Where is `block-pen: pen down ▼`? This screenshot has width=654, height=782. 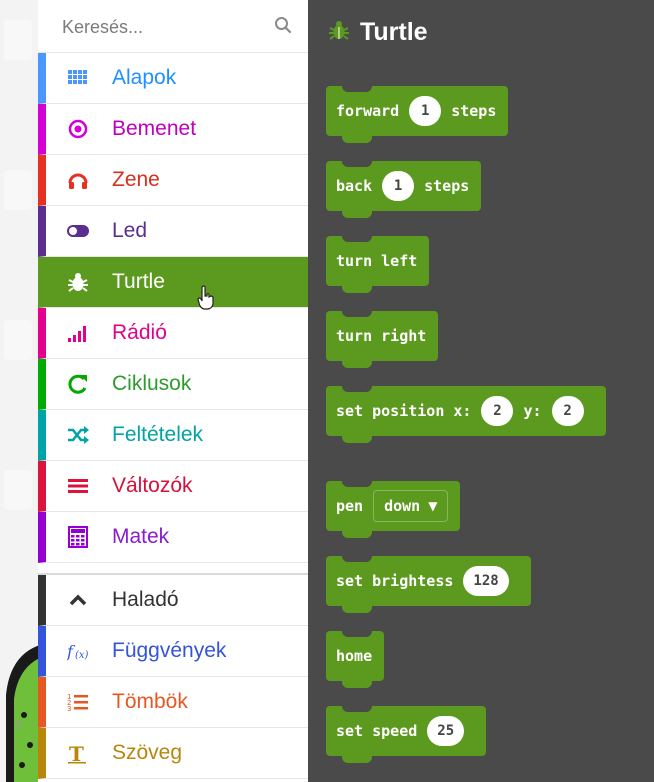 block-pen: pen down ▼ is located at coordinates (393, 509).